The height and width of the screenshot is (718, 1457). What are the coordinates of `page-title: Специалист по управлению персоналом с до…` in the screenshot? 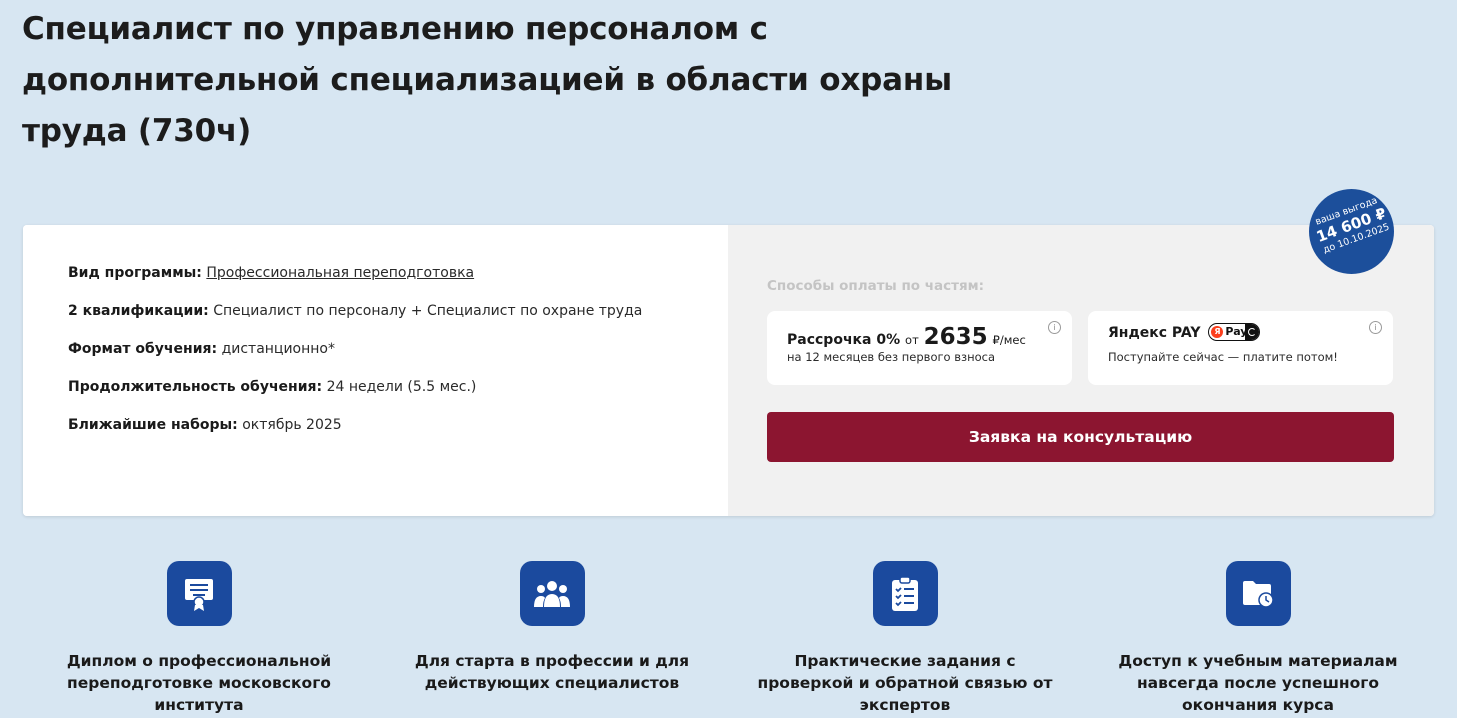 It's located at (487, 80).